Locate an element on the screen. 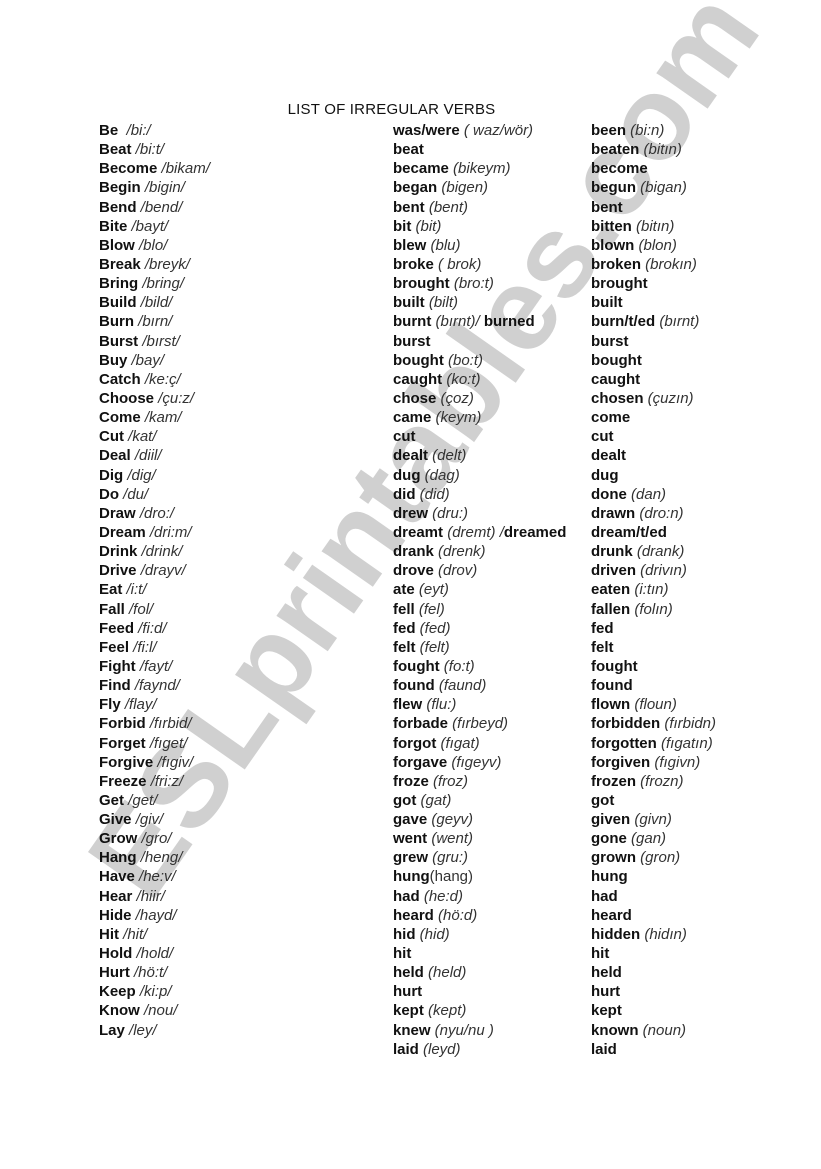 This screenshot has height=1169, width=821. verb-pronunciation: (frozn) is located at coordinates (660, 781).